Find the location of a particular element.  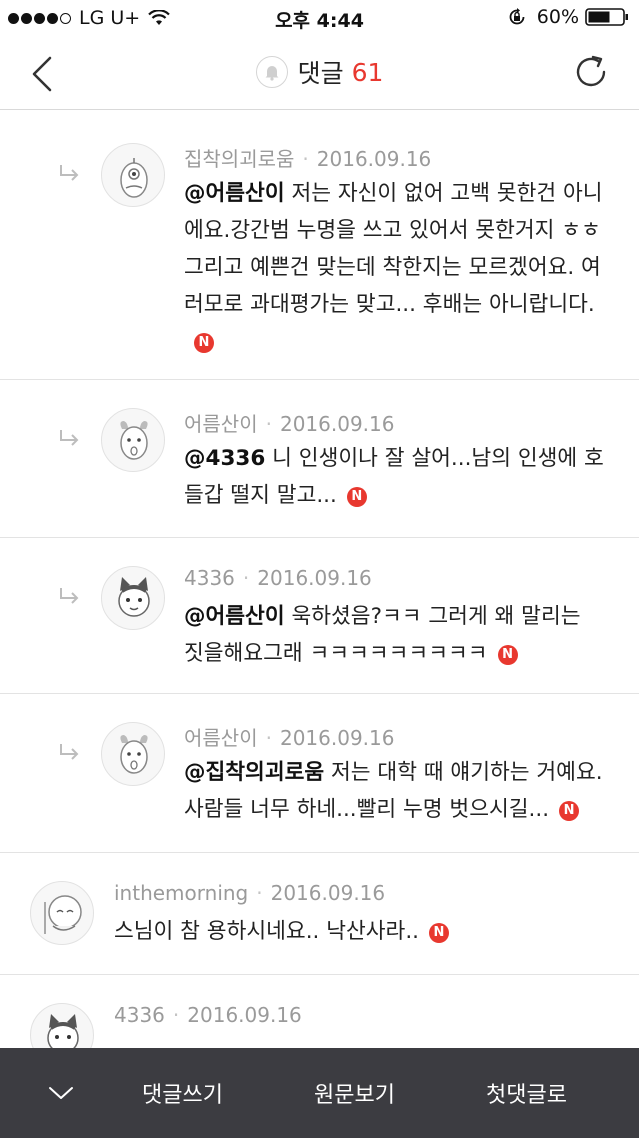

nav-bar: 댓글 61 is located at coordinates (319, 73).